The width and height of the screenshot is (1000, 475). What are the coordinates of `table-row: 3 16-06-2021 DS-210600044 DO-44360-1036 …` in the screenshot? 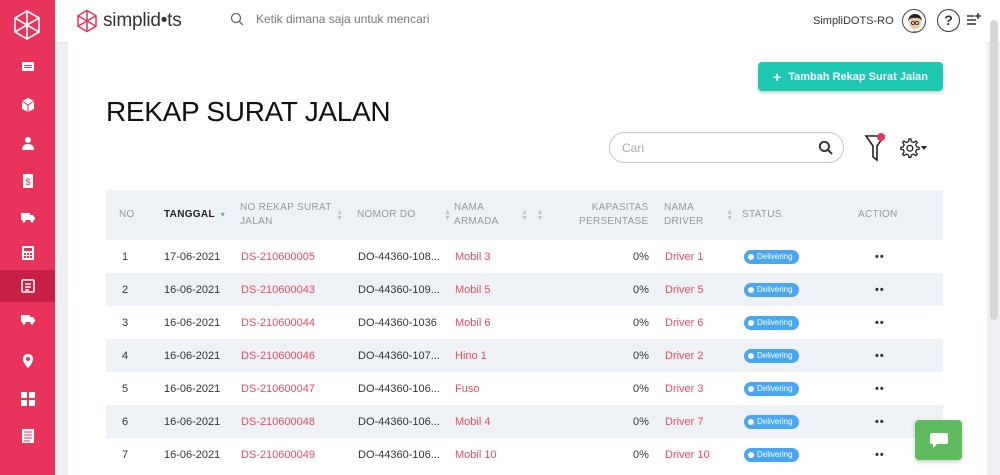 It's located at (524, 322).